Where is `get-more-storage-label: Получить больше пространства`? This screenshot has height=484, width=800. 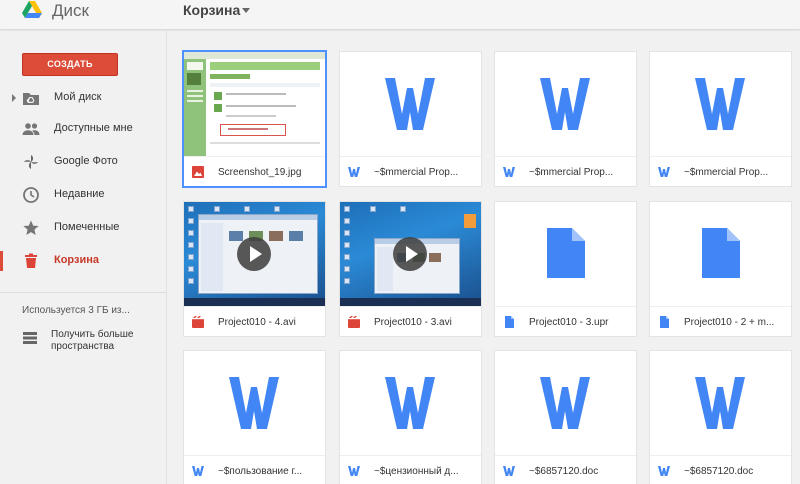 get-more-storage-label: Получить больше пространства is located at coordinates (92, 340).